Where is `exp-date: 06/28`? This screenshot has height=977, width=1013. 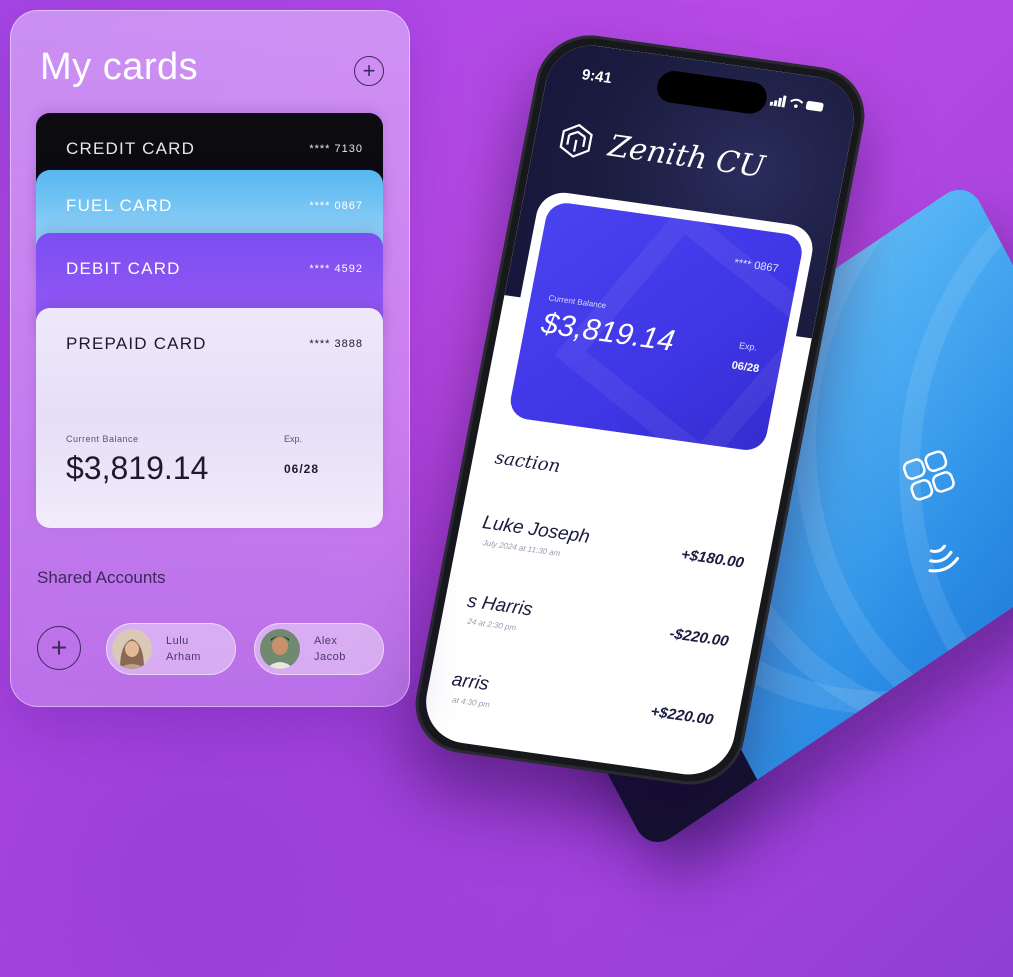
exp-date: 06/28 is located at coordinates (302, 469).